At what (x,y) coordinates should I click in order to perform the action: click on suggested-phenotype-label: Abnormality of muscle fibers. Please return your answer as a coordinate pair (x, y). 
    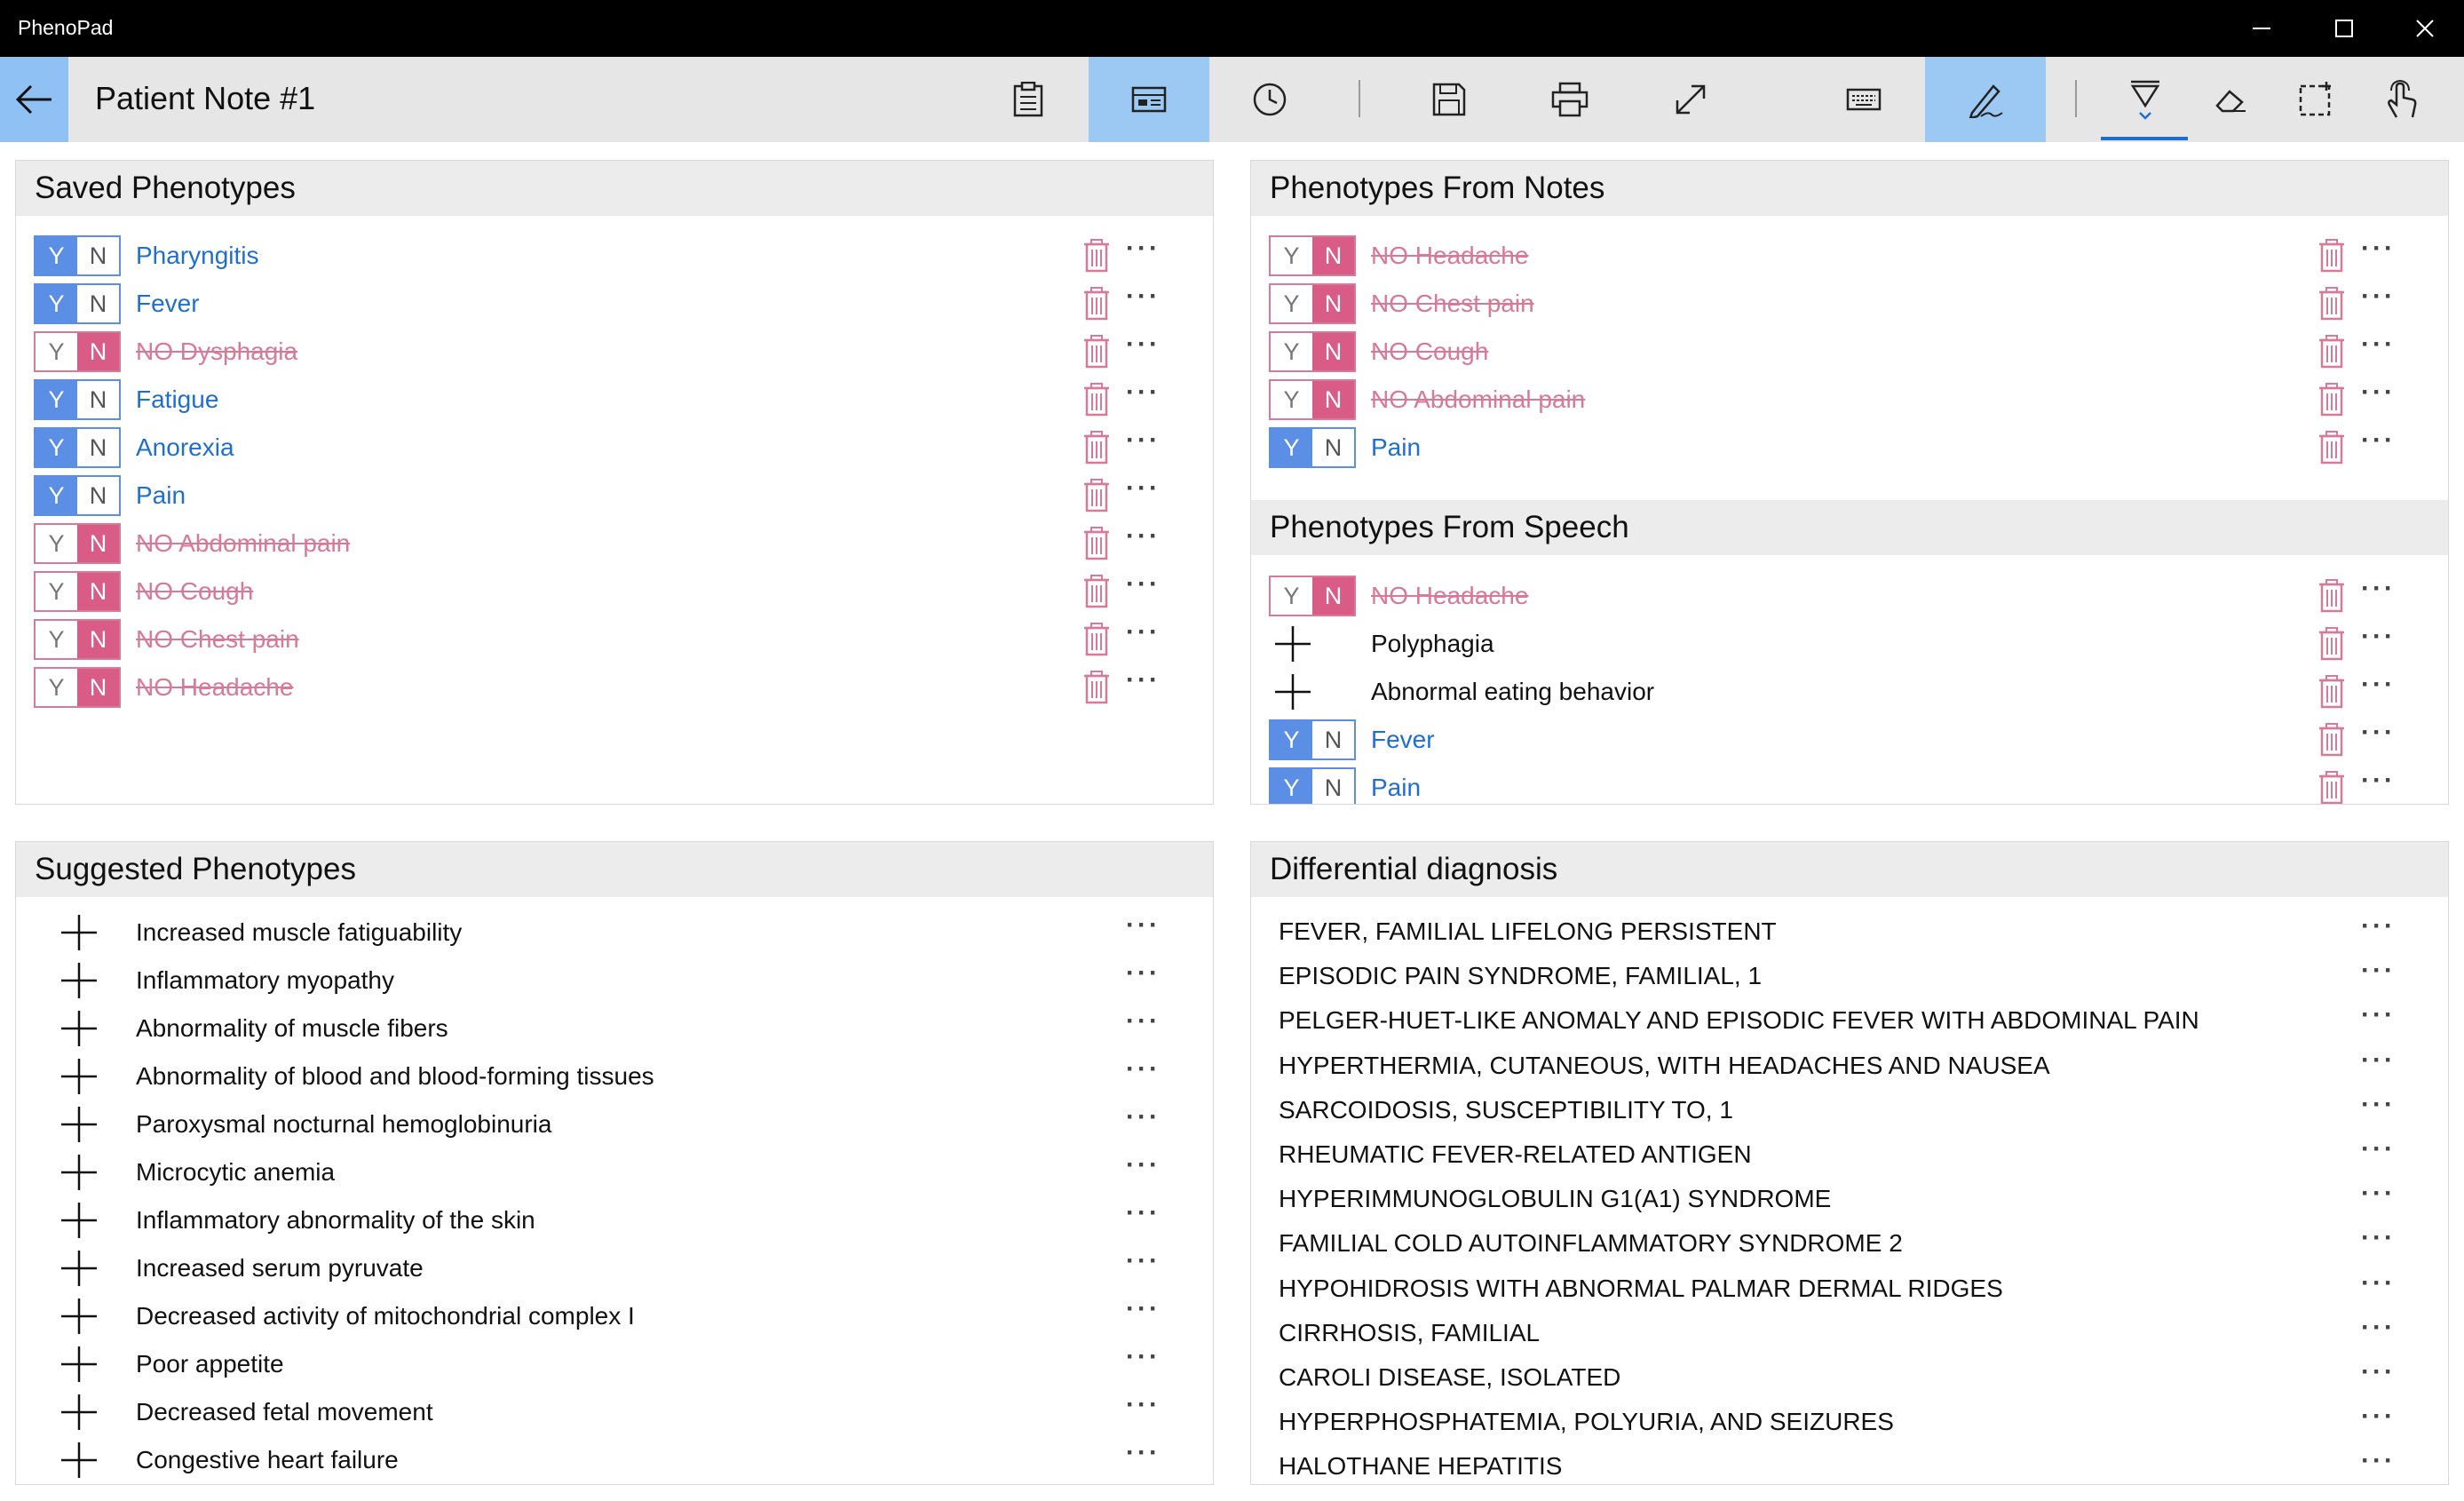
    Looking at the image, I should click on (292, 1028).